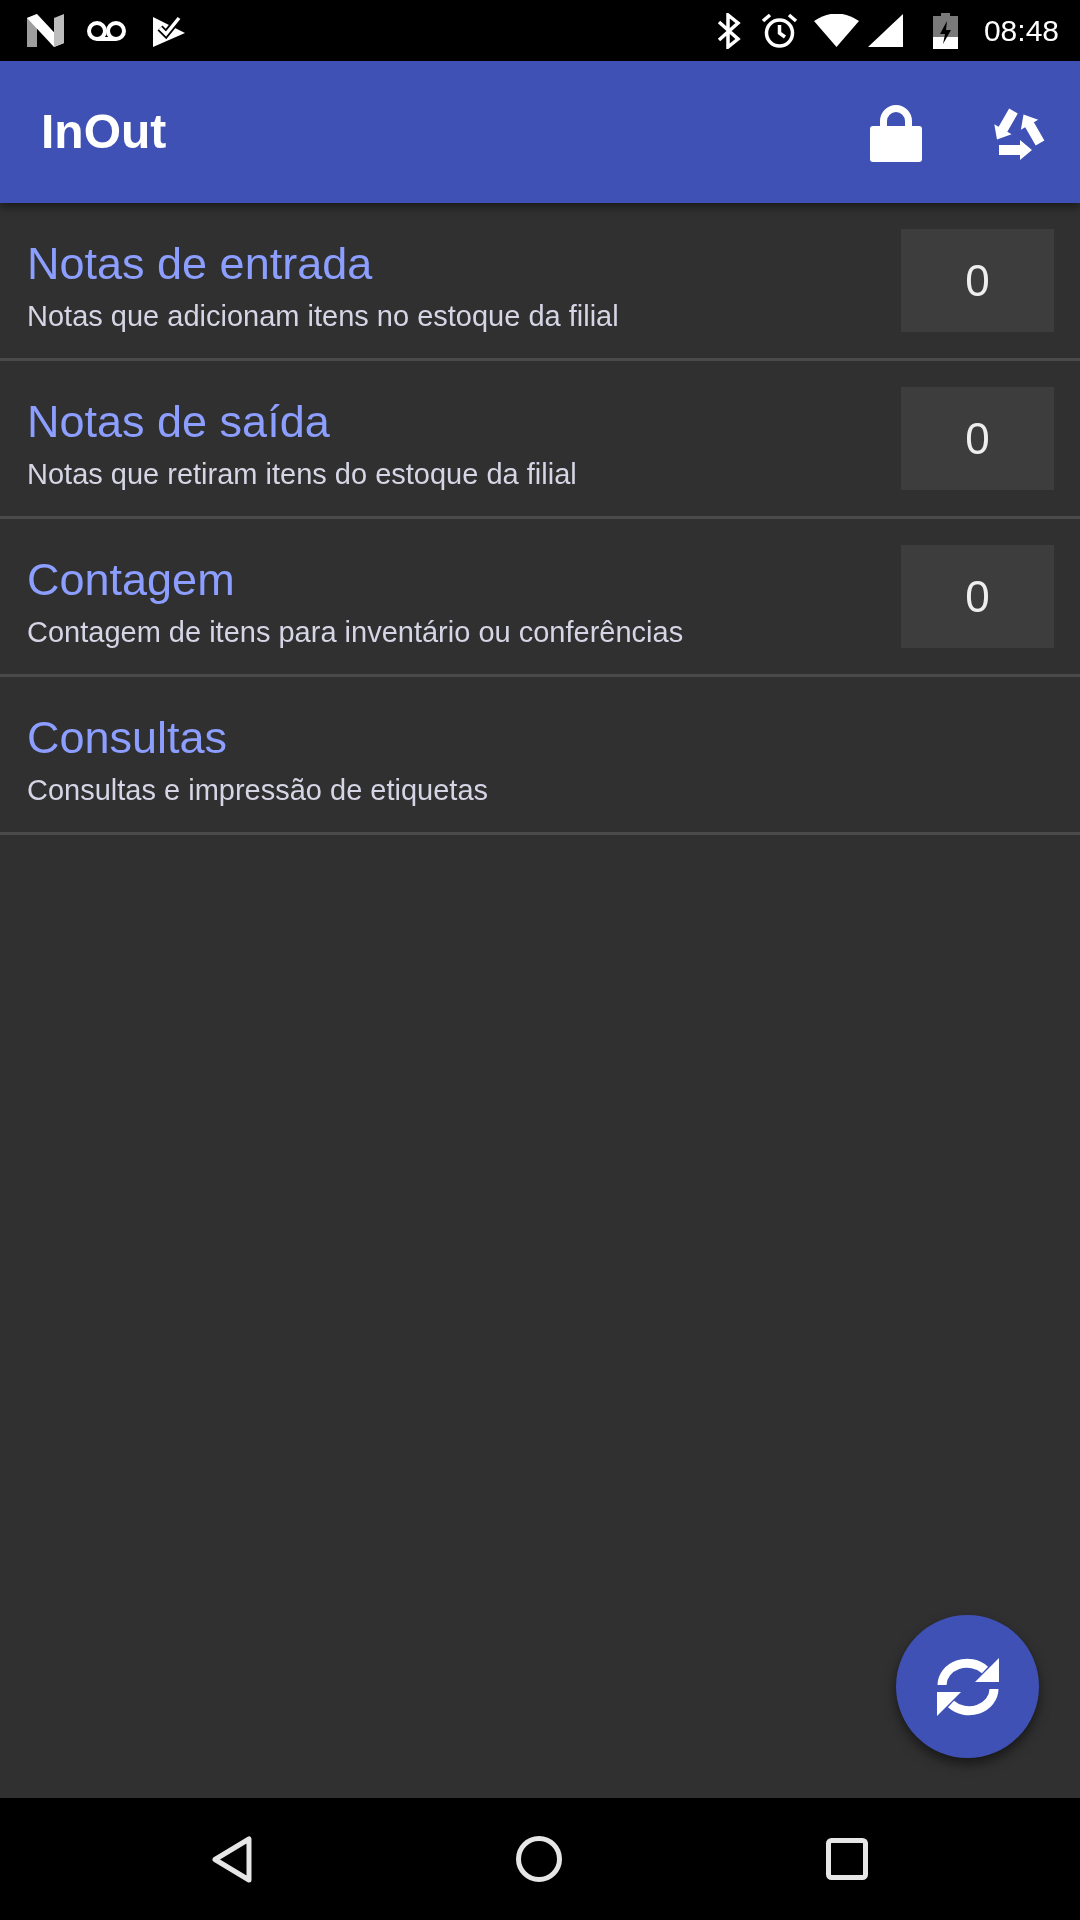 The width and height of the screenshot is (1080, 1920). Describe the element at coordinates (45, 30) in the screenshot. I see `n-logo-icon` at that location.